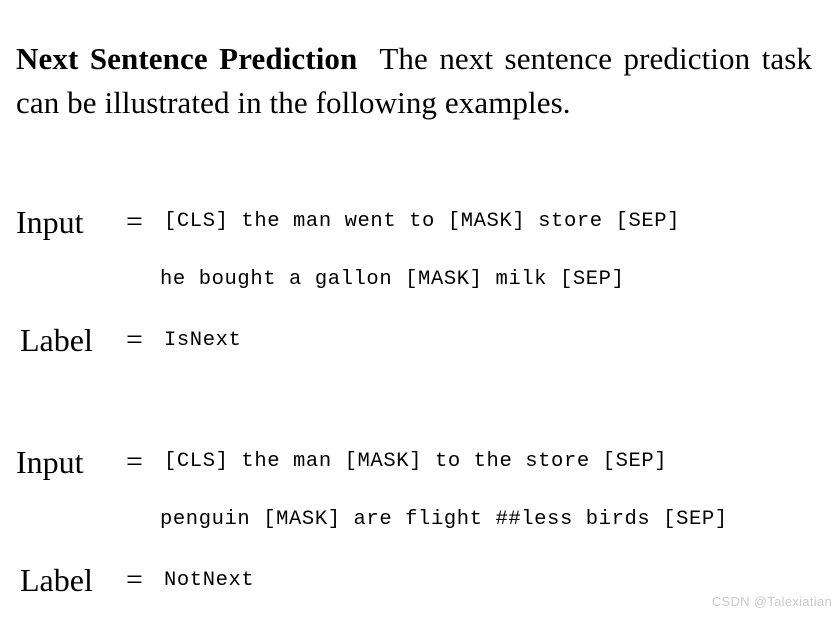 The width and height of the screenshot is (840, 618). I want to click on equals-sign-input-2: =, so click(134, 461).